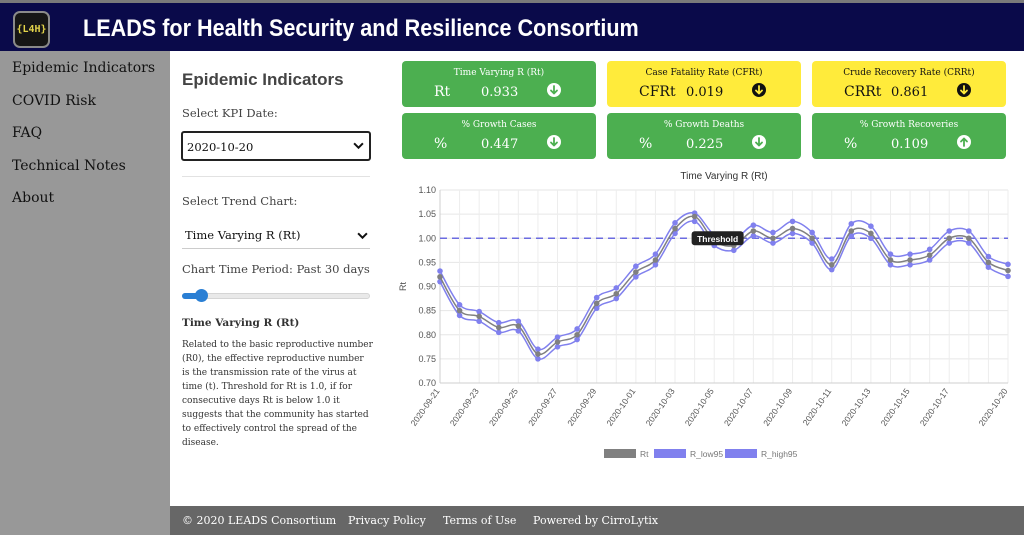 This screenshot has width=1024, height=535. Describe the element at coordinates (362, 236) in the screenshot. I see `chevron-down-icon` at that location.